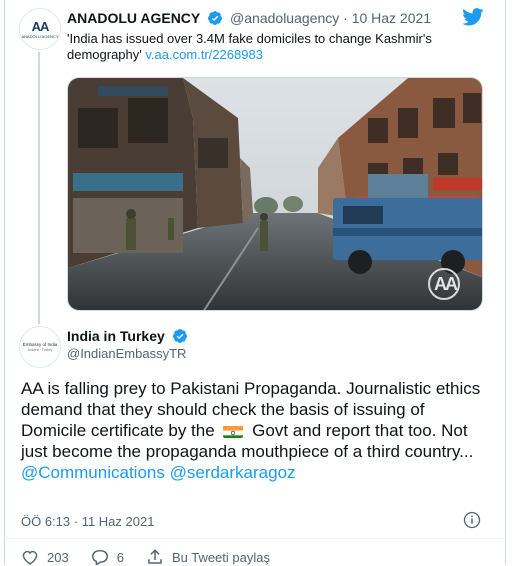 The height and width of the screenshot is (566, 514). What do you see at coordinates (472, 520) in the screenshot?
I see `info-icon` at bounding box center [472, 520].